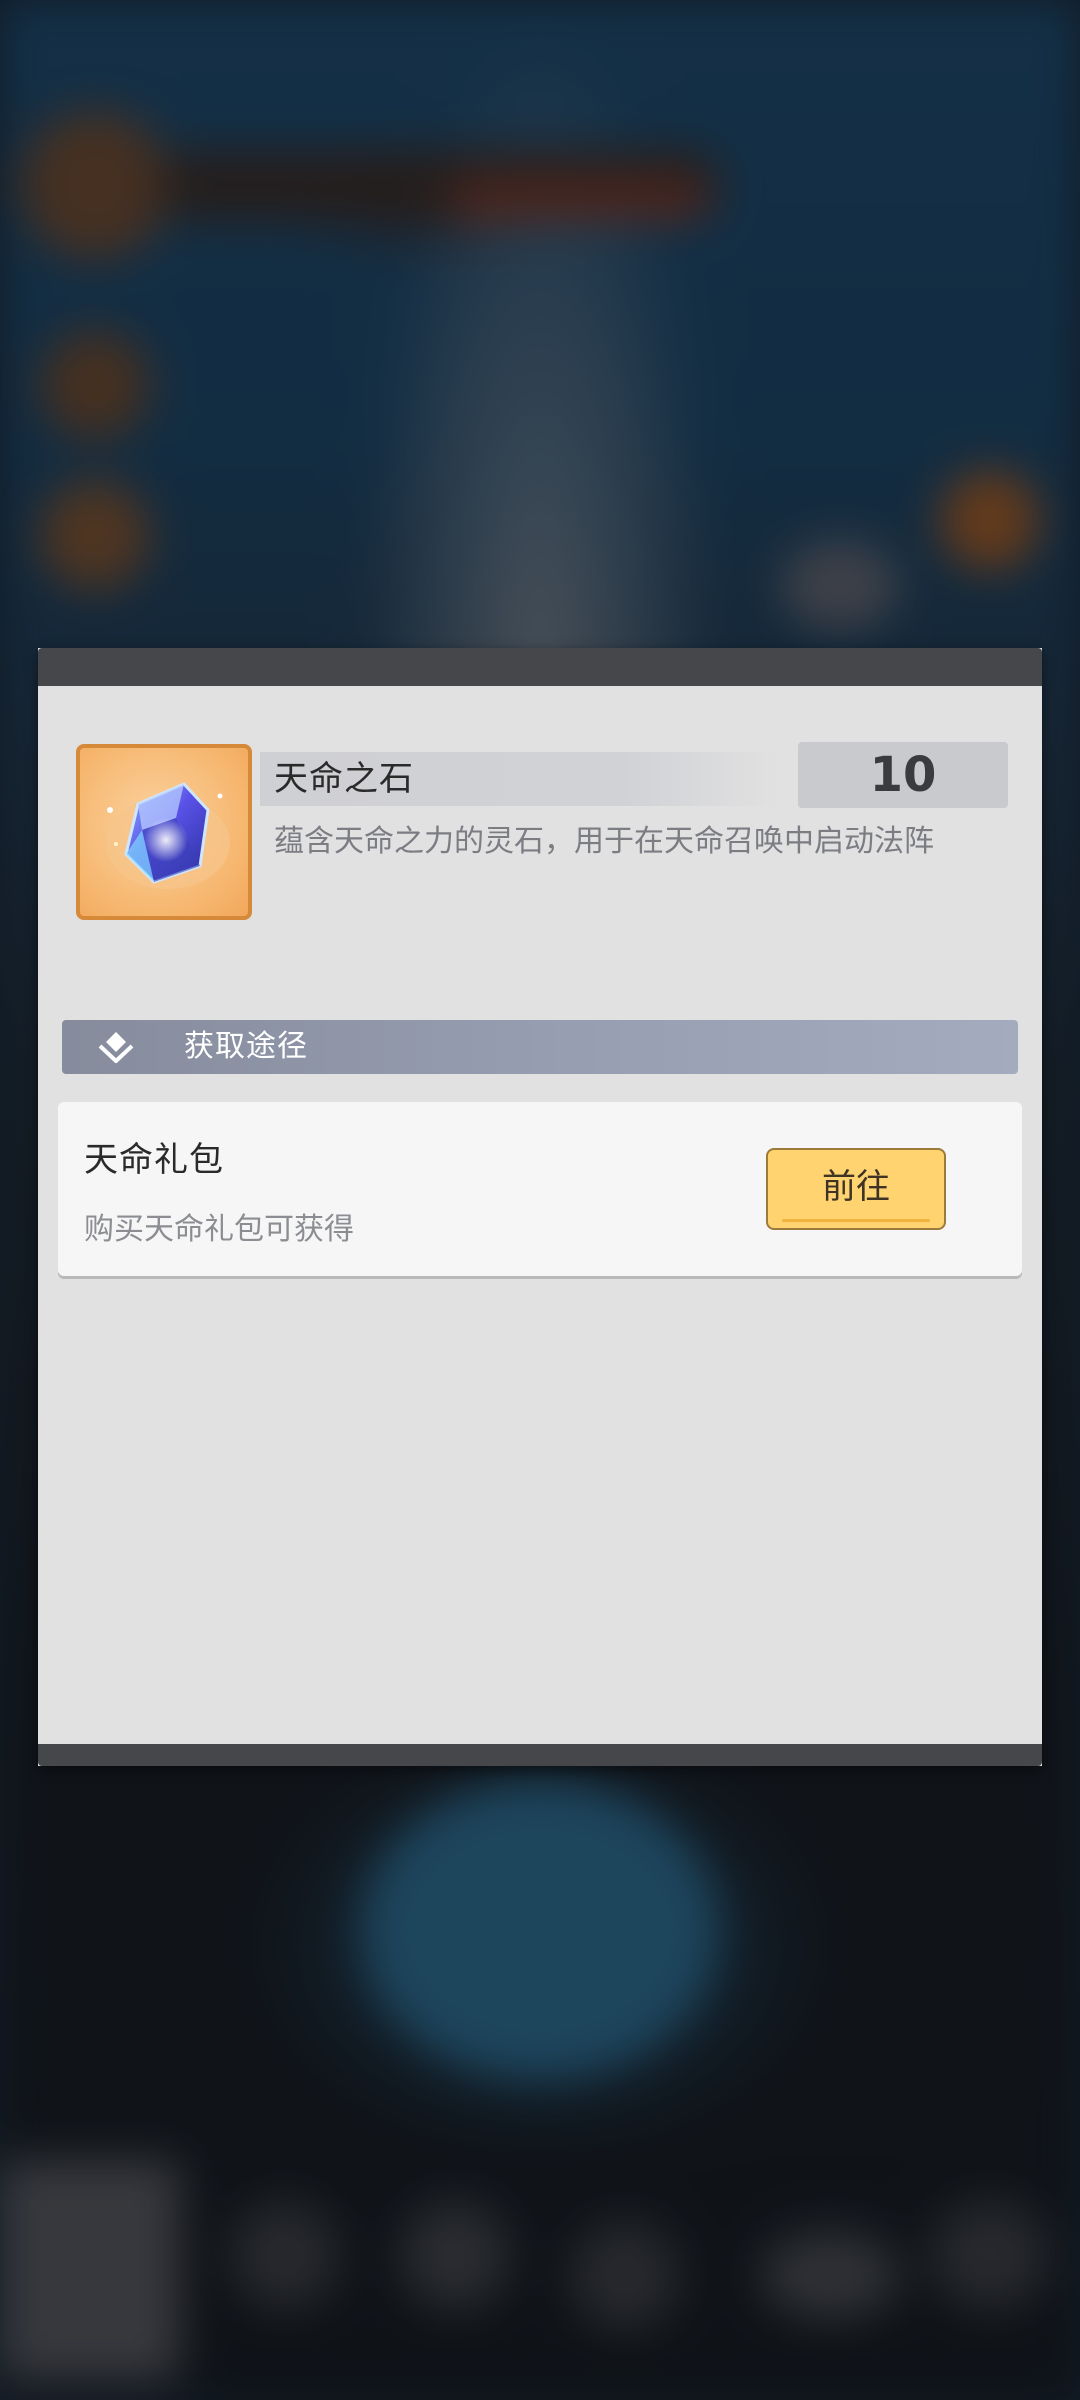 Image resolution: width=1080 pixels, height=2400 pixels. What do you see at coordinates (604, 841) in the screenshot?
I see `item-description: 蕴含天命之力的灵石，用于在天命召唤中启动法阵` at bounding box center [604, 841].